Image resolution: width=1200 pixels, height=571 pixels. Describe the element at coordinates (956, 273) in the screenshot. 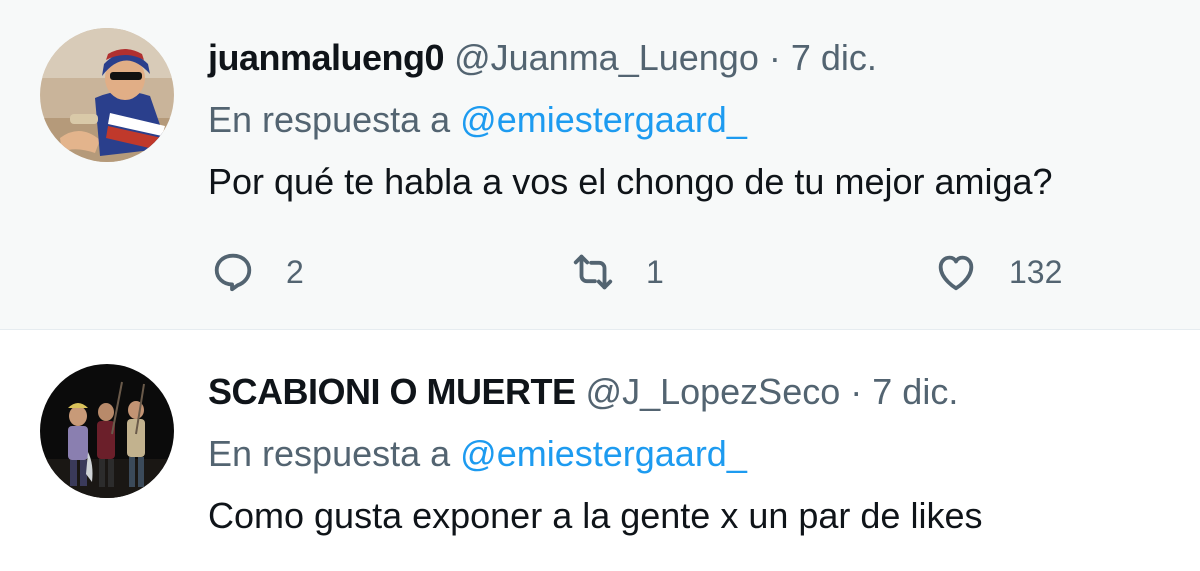

I see `like-icon` at that location.